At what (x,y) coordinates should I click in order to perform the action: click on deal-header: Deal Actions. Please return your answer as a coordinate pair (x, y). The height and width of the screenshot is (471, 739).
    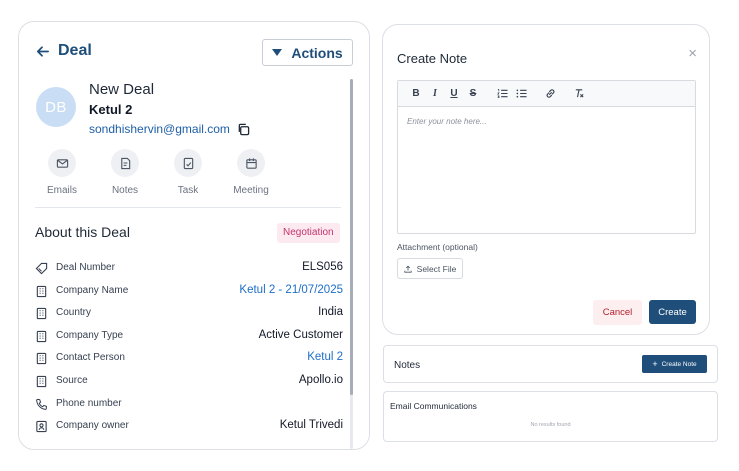
    Looking at the image, I should click on (194, 53).